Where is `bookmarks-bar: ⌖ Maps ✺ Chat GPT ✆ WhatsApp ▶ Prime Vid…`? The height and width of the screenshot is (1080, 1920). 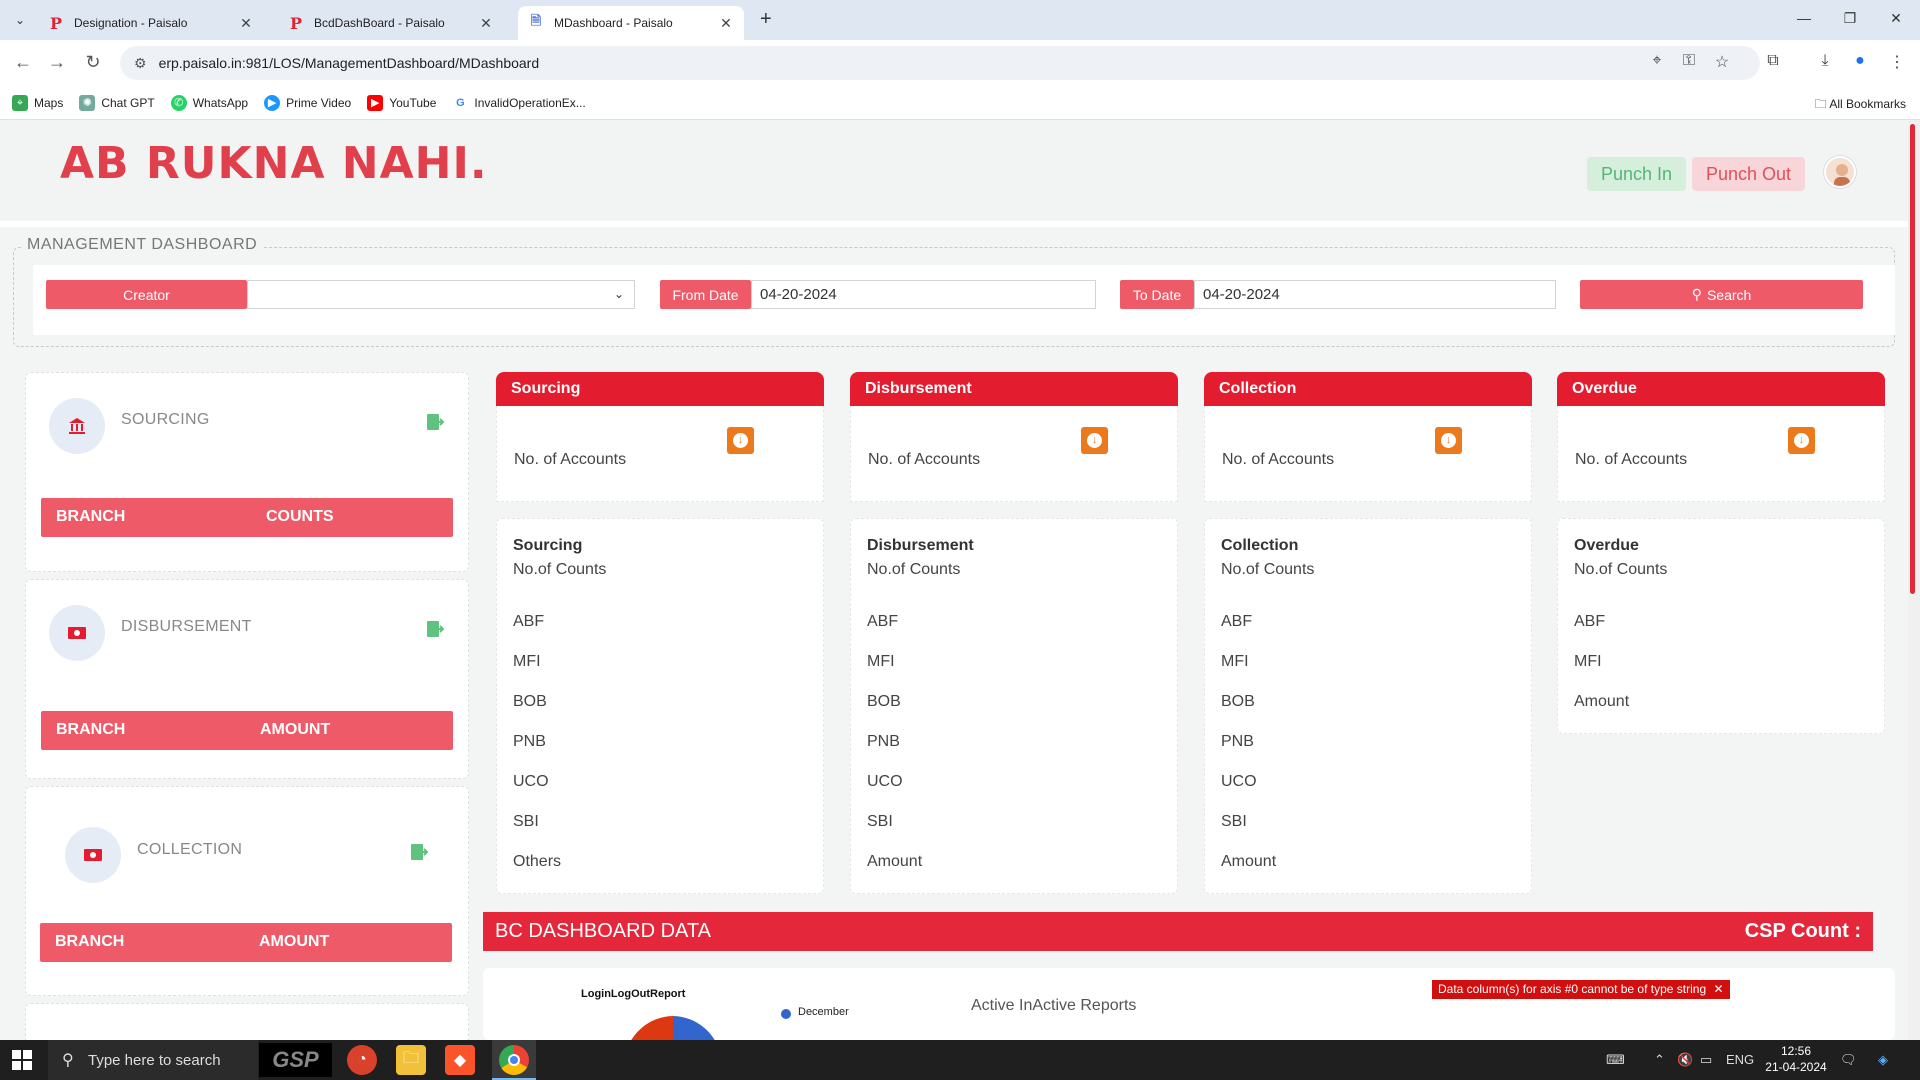
bookmarks-bar: ⌖ Maps ✺ Chat GPT ✆ WhatsApp ▶ Prime Vid… is located at coordinates (960, 103).